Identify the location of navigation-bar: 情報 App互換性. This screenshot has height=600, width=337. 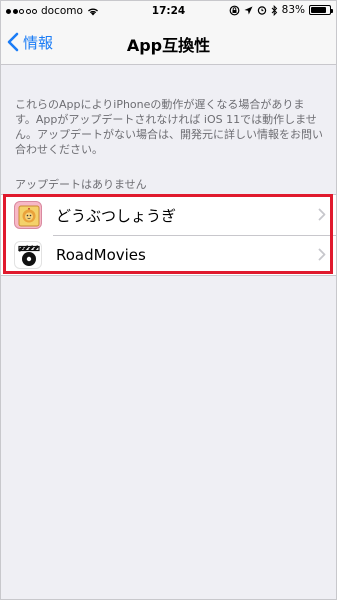
(168, 43).